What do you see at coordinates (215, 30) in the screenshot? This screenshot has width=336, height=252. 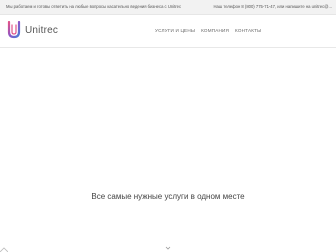 I see `nav-company: КОМПАНИЯ` at bounding box center [215, 30].